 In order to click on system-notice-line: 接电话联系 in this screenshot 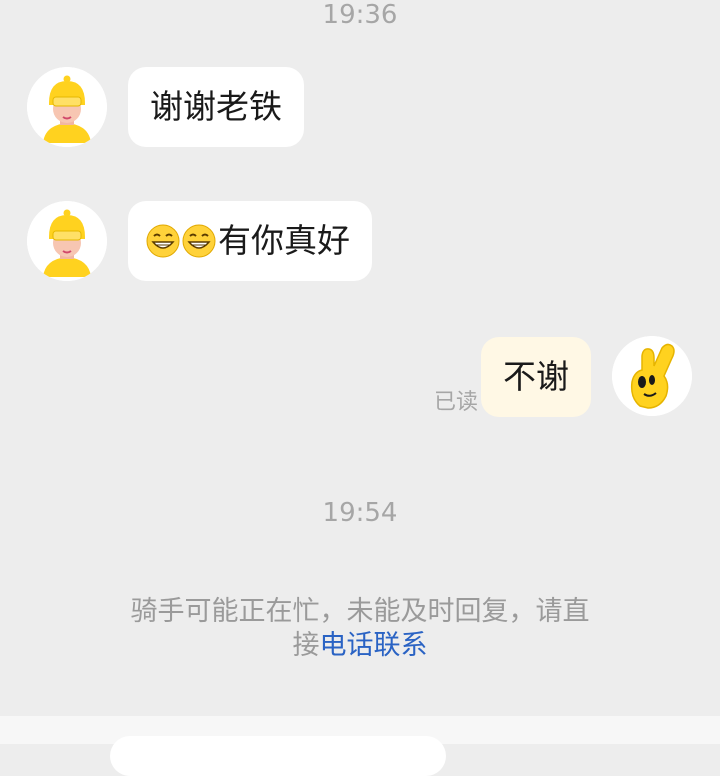, I will do `click(360, 646)`.